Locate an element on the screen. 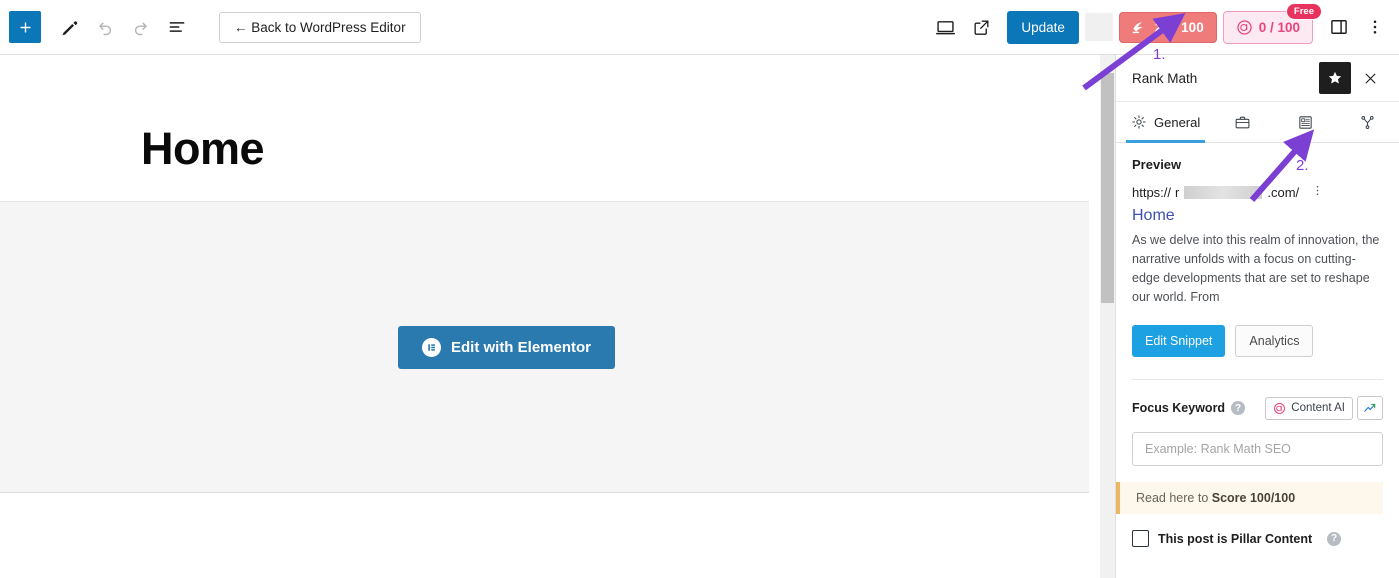 The height and width of the screenshot is (578, 1399). undo-icon is located at coordinates (105, 29).